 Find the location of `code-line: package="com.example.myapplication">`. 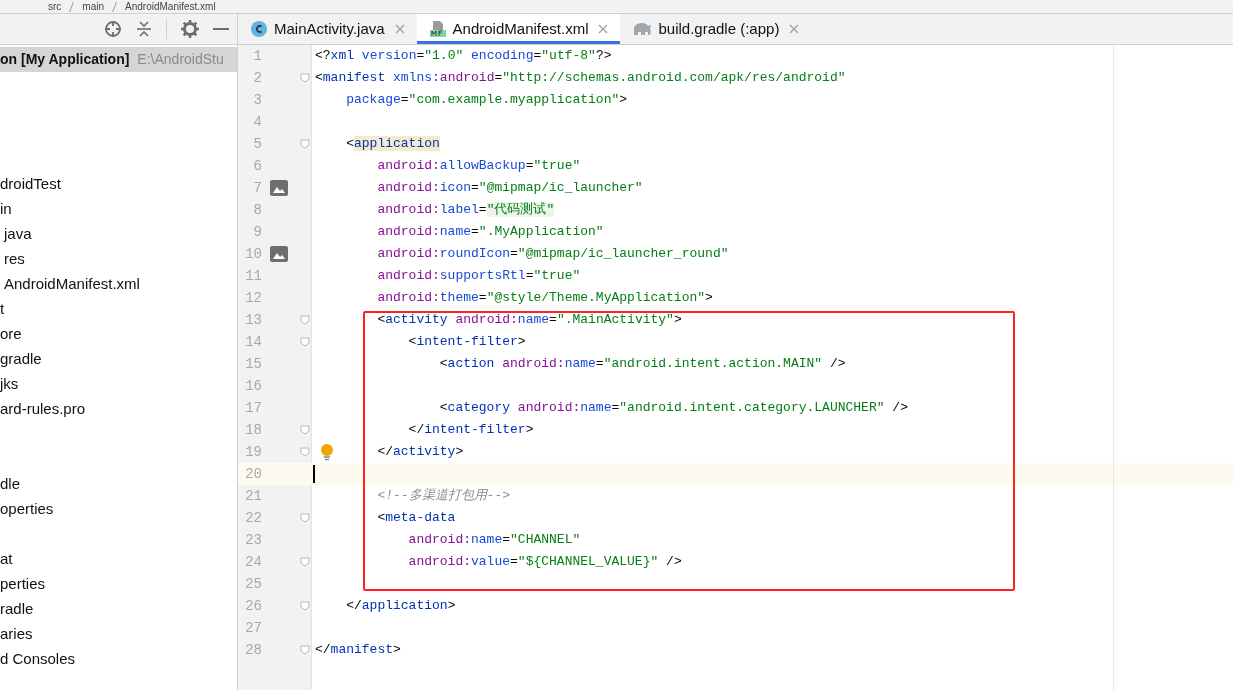

code-line: package="com.example.myapplication"> is located at coordinates (487, 100).